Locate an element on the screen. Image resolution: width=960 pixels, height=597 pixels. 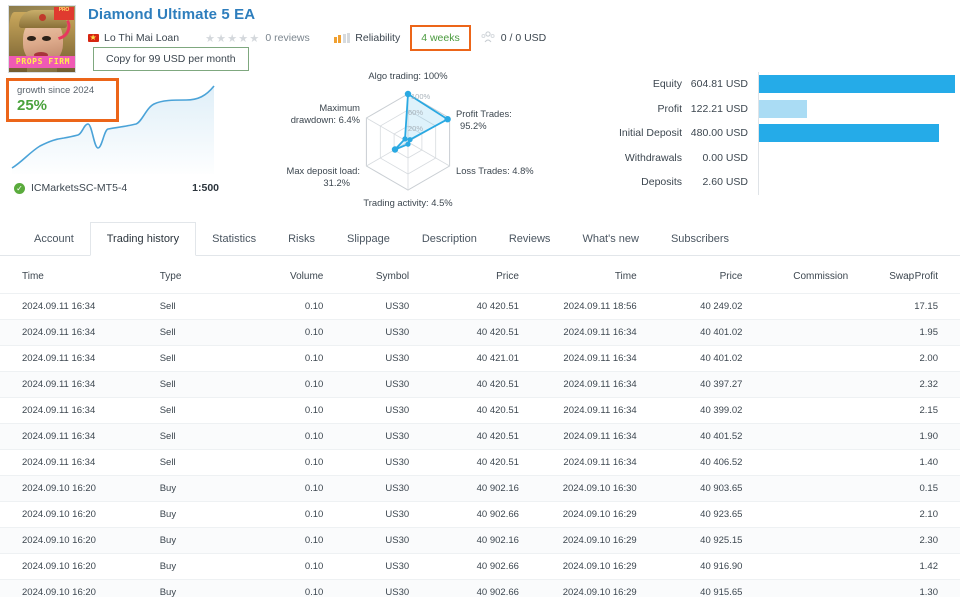
col-commission: Commission is located at coordinates (795, 278).